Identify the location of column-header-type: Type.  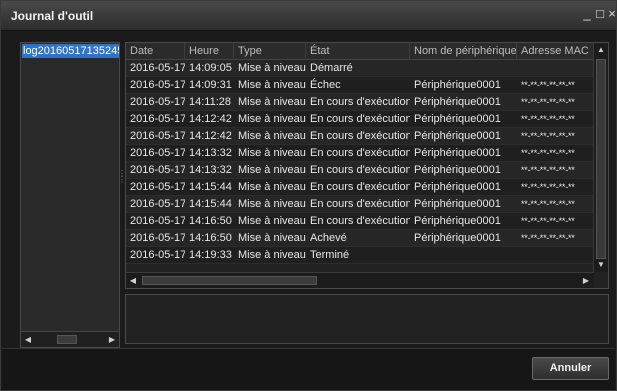
(270, 51).